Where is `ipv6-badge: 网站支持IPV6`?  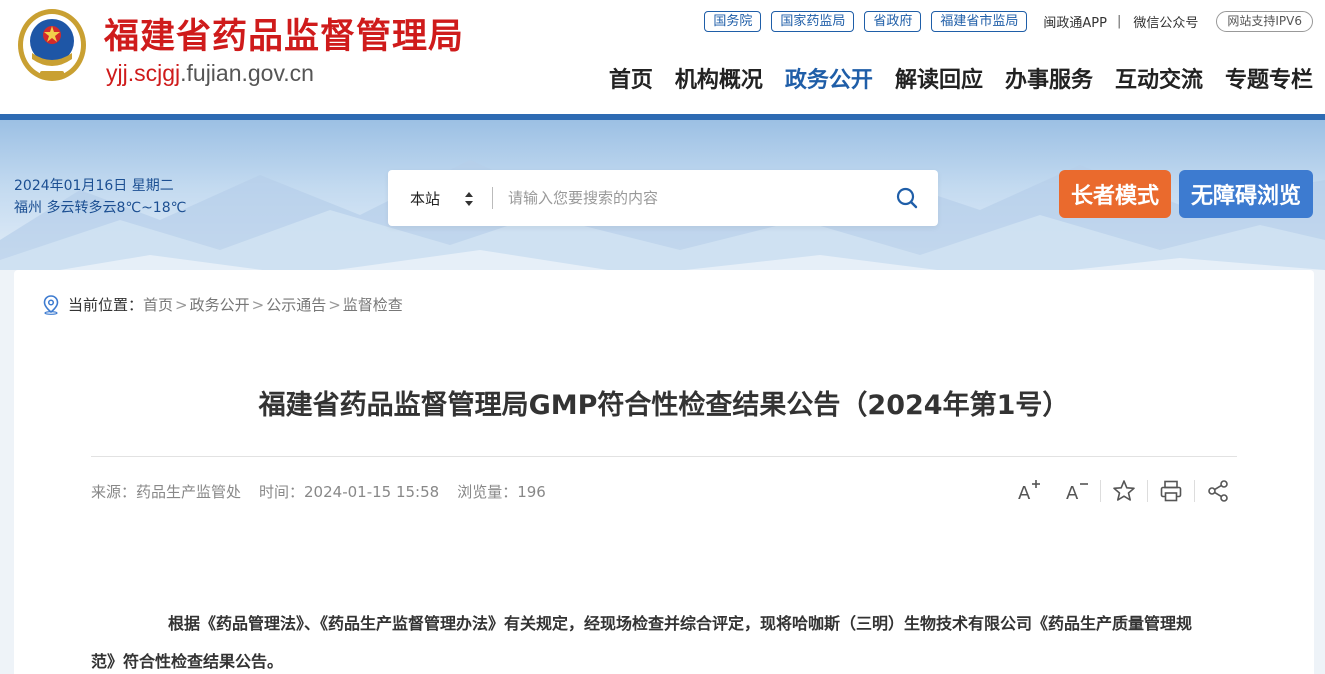 ipv6-badge: 网站支持IPV6 is located at coordinates (1264, 21).